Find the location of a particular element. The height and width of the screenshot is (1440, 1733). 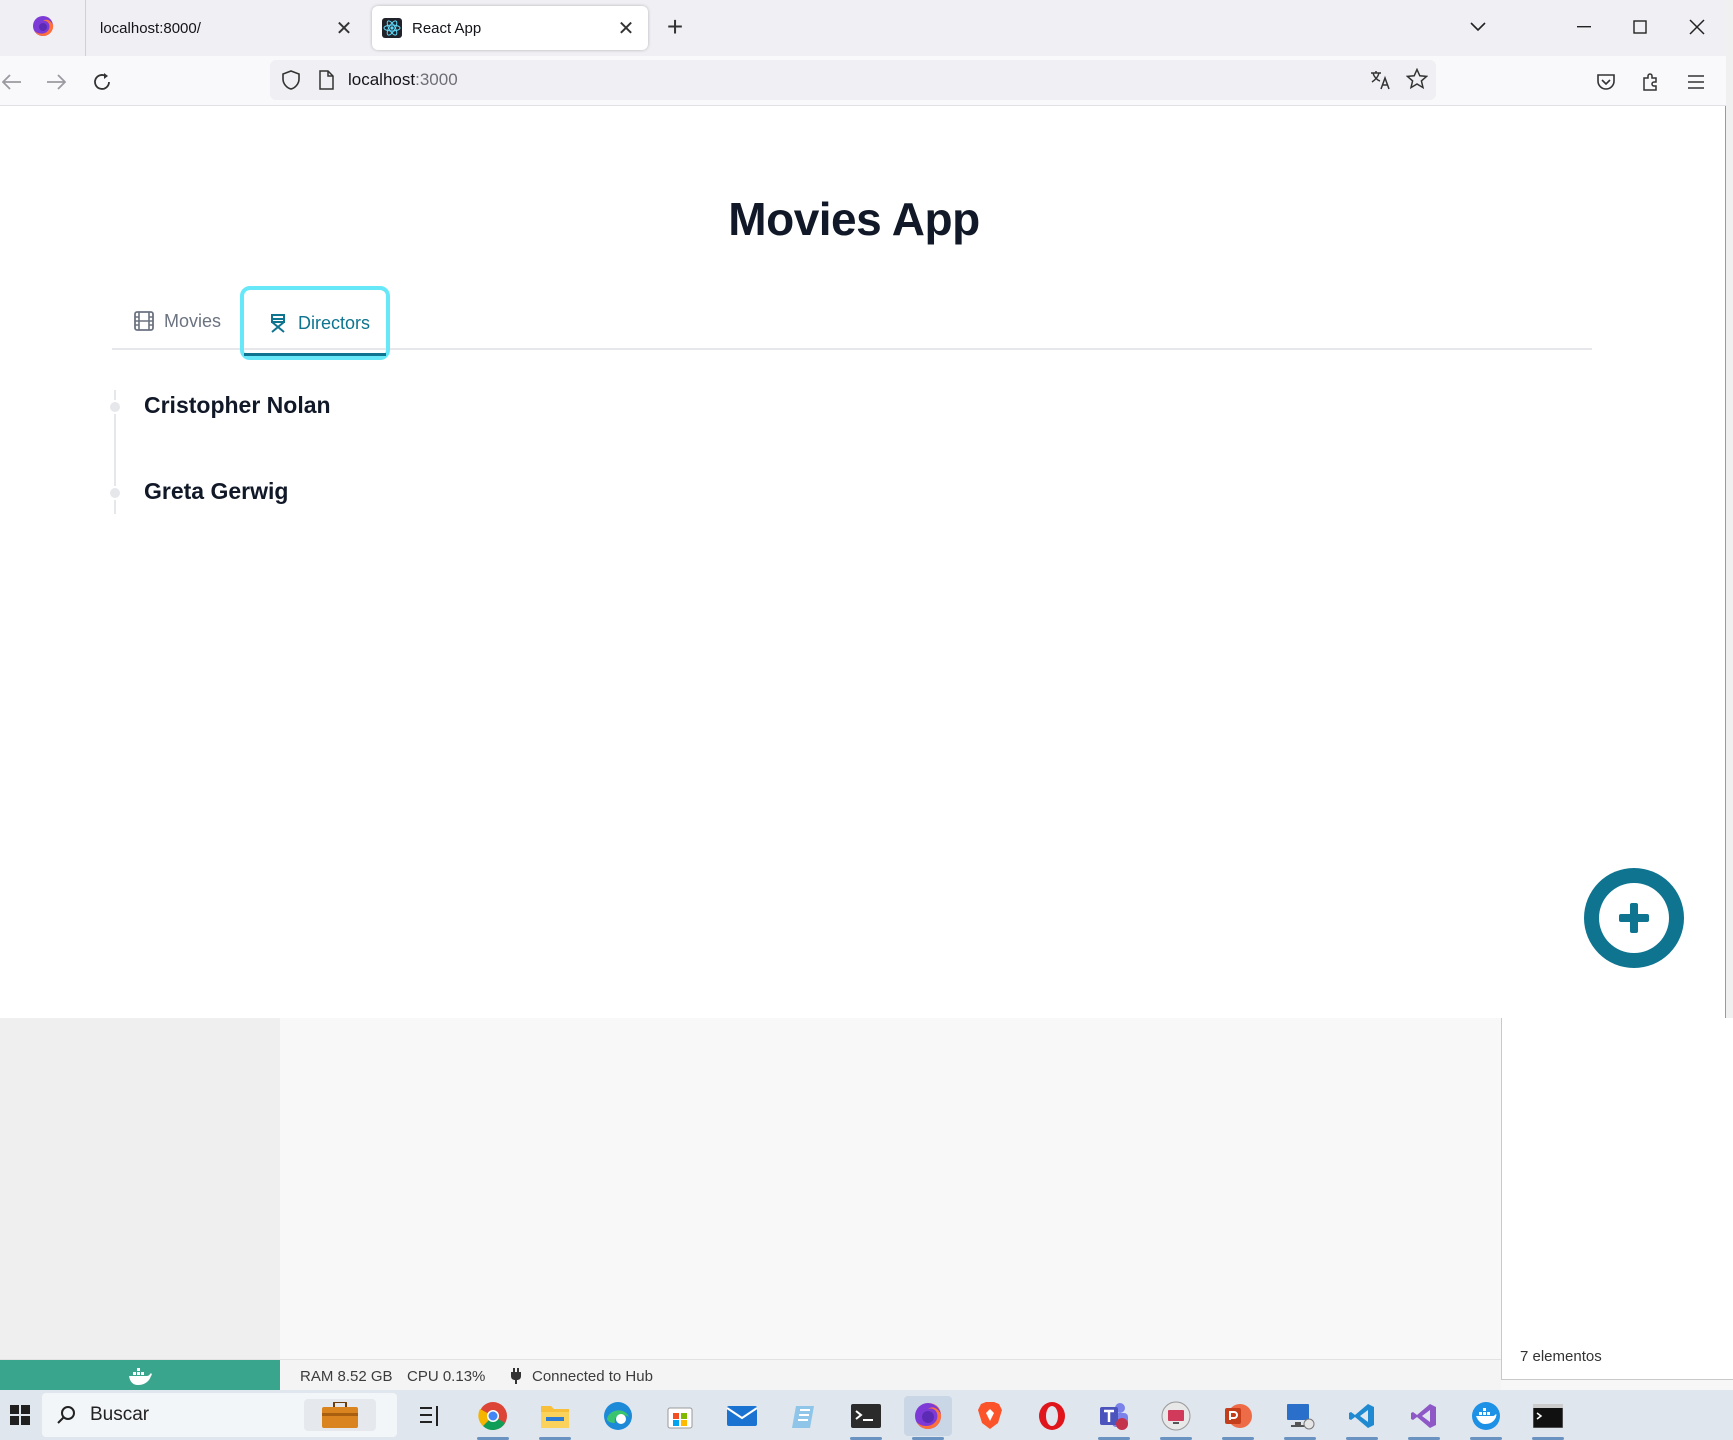

search-placeholder: Buscar is located at coordinates (120, 1414).